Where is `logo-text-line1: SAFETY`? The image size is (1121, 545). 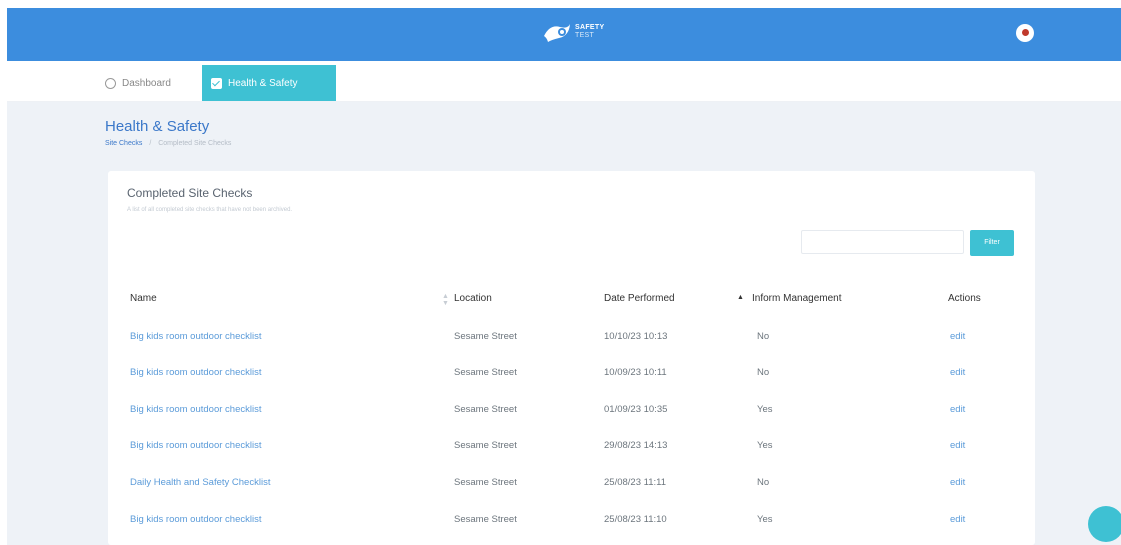
logo-text-line1: SAFETY is located at coordinates (590, 27).